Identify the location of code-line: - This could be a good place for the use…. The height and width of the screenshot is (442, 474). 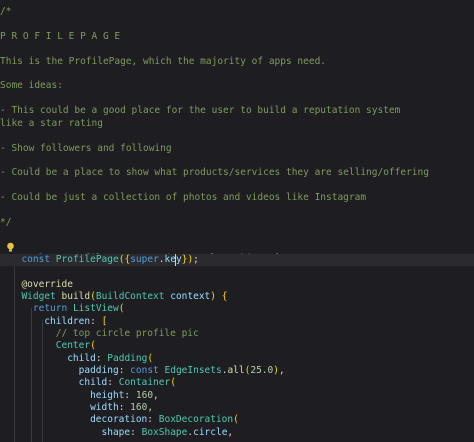
(200, 110).